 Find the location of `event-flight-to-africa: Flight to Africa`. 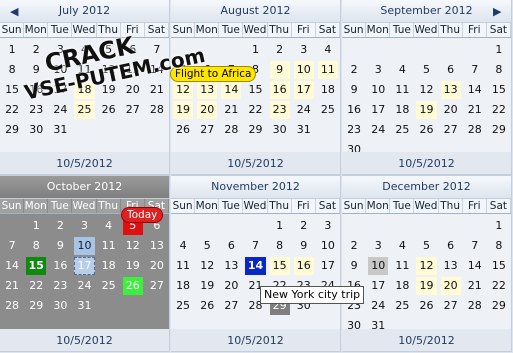

event-flight-to-africa: Flight to Africa is located at coordinates (213, 74).